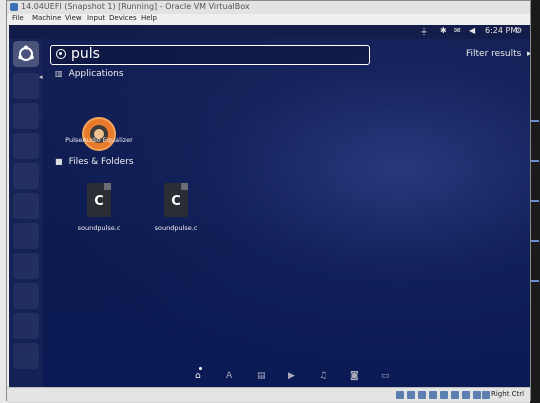  Describe the element at coordinates (59, 73) in the screenshot. I see `grid-icon: ▥` at that location.